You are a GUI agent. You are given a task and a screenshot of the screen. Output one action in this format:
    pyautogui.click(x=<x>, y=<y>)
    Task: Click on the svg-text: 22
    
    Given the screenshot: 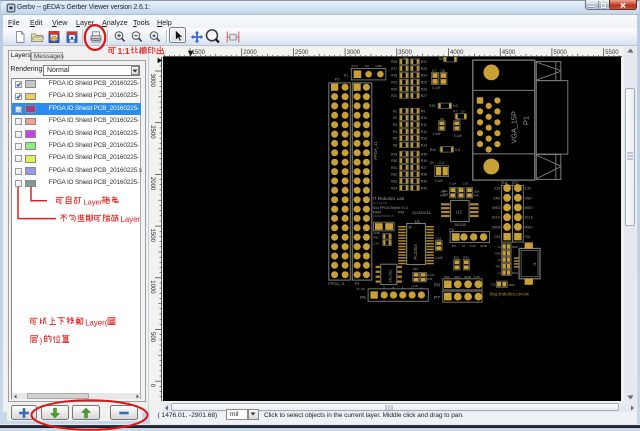 What is the action you would take?
    pyautogui.click(x=500, y=260)
    